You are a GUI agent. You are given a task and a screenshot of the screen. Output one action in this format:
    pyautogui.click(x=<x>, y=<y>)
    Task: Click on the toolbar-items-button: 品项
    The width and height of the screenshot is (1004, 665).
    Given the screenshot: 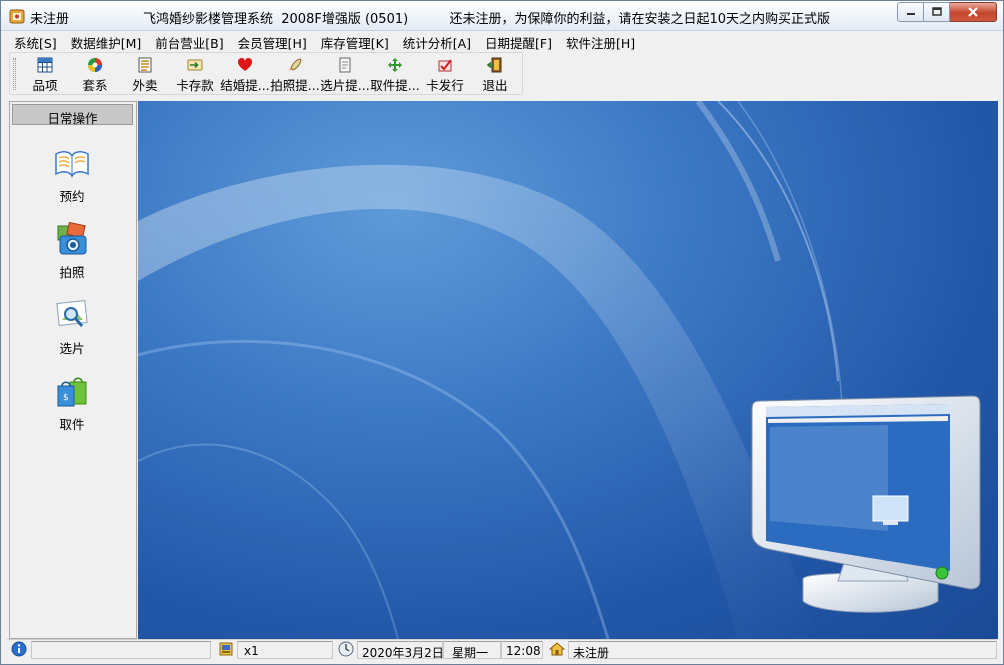 What is the action you would take?
    pyautogui.click(x=45, y=74)
    